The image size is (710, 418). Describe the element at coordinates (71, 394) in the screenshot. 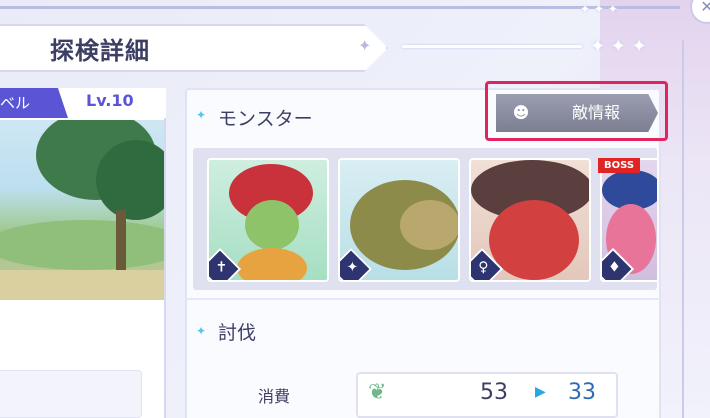

I see `stage-info-box` at that location.